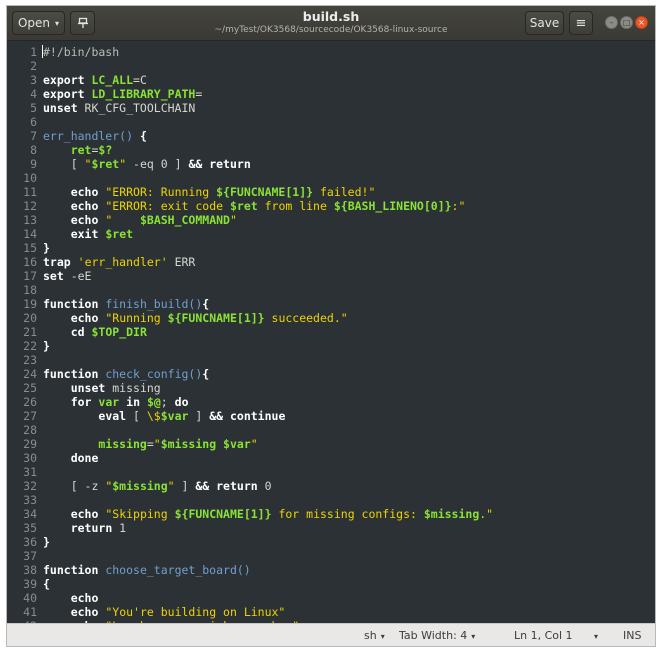  What do you see at coordinates (370, 635) in the screenshot?
I see `language-label: sh` at bounding box center [370, 635].